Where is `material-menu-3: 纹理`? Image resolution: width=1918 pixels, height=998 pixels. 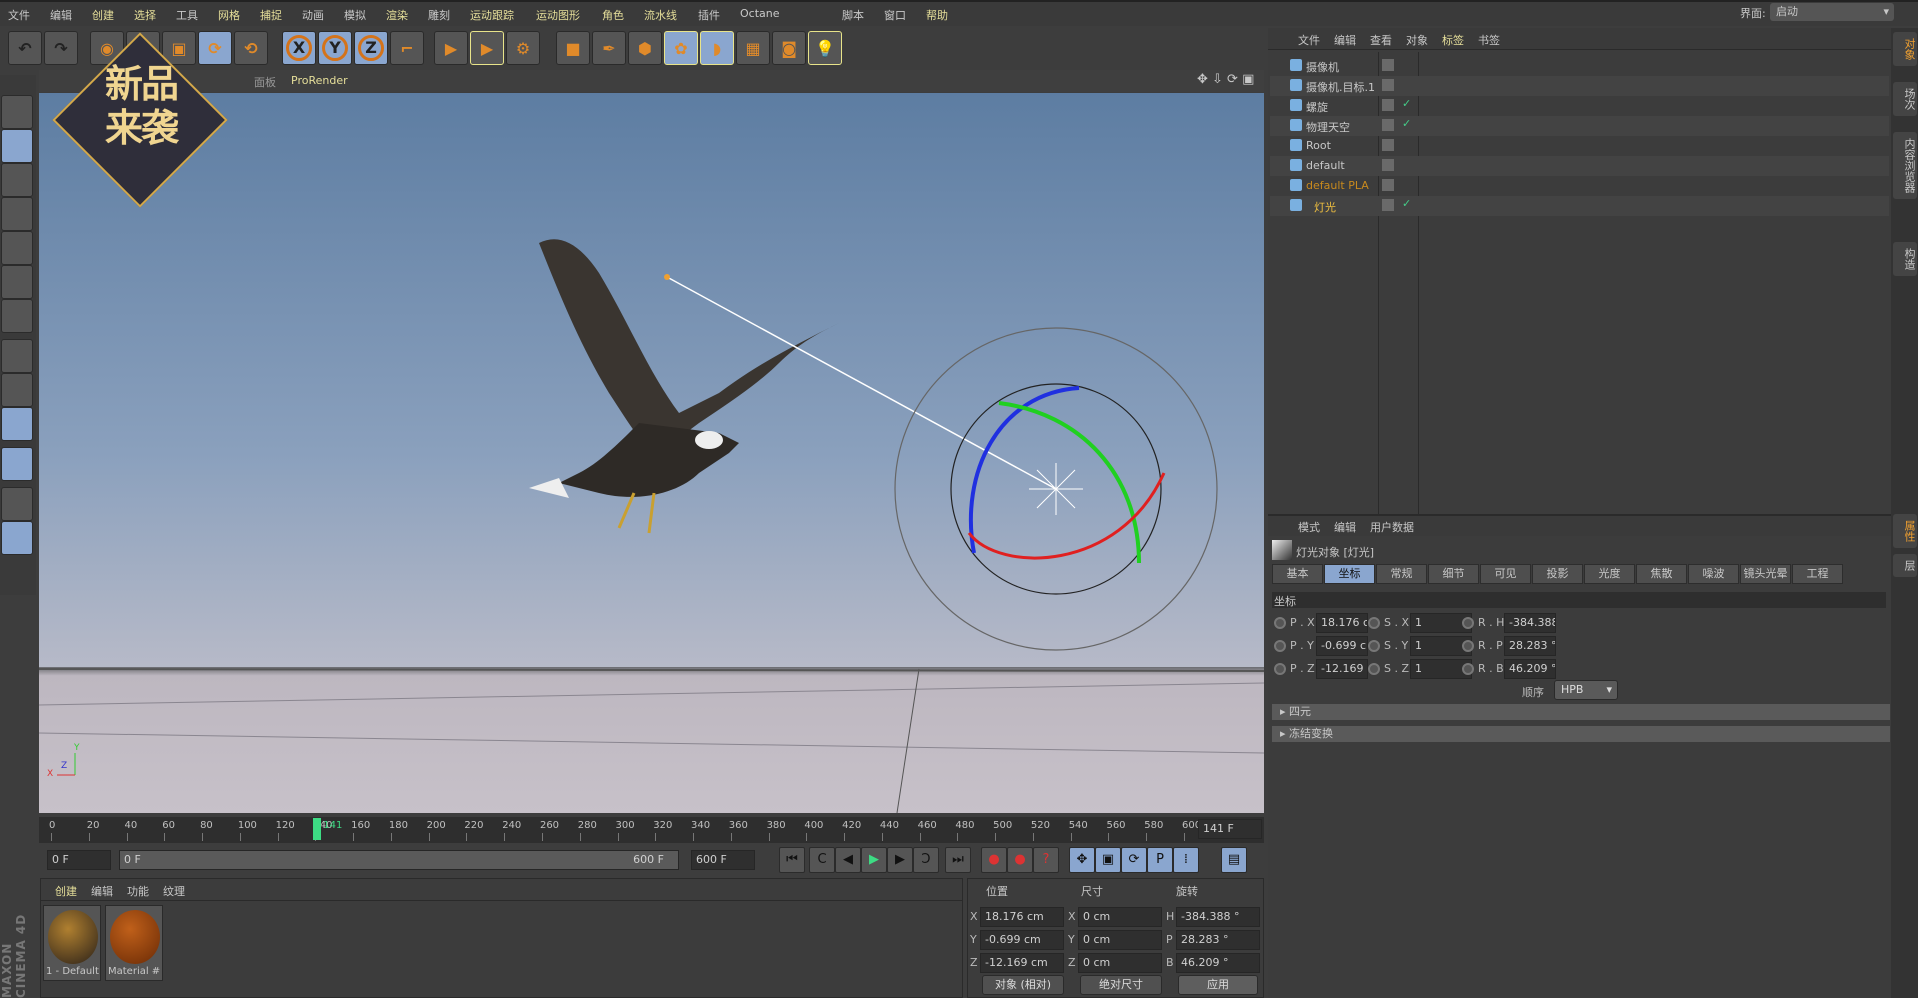
material-menu-3: 纹理 is located at coordinates (174, 891).